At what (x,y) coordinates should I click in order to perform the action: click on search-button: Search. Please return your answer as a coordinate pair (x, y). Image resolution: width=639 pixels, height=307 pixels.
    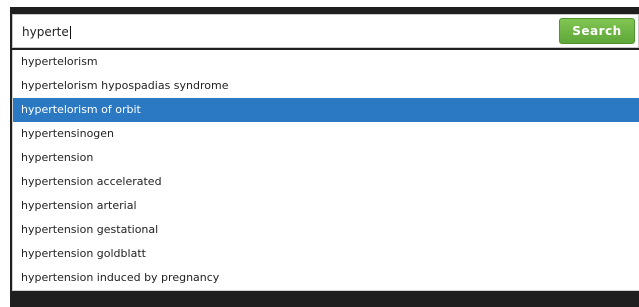
    Looking at the image, I should click on (597, 31).